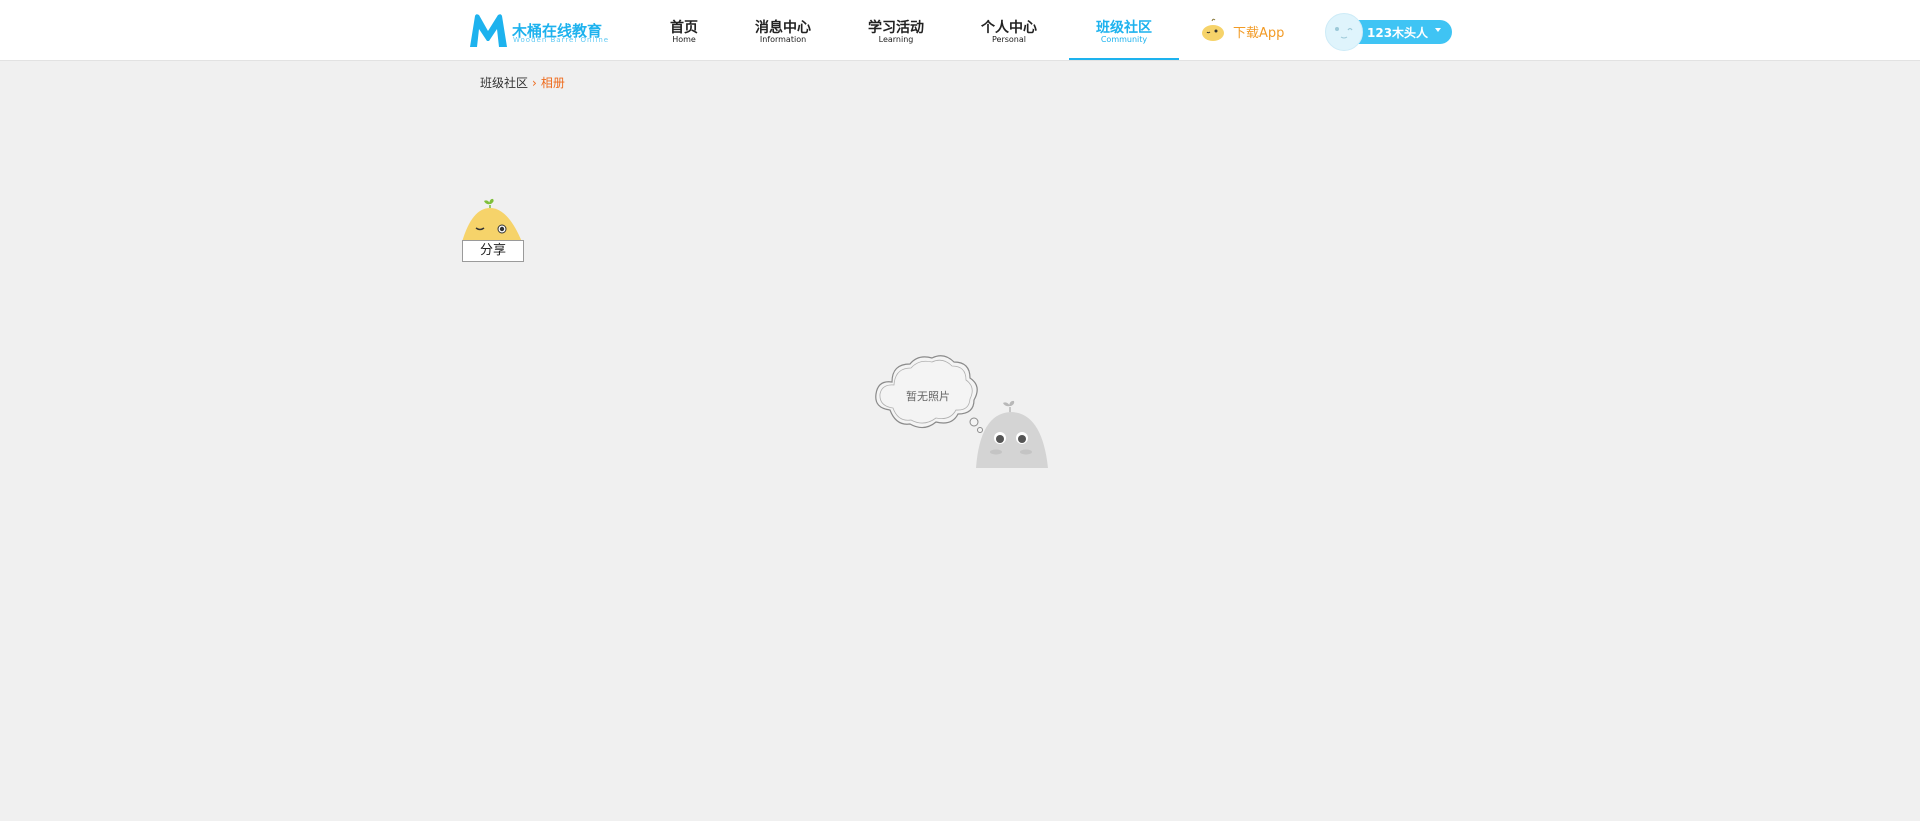 This screenshot has height=821, width=1920. What do you see at coordinates (783, 39) in the screenshot?
I see `nav-information-sublabel: Information` at bounding box center [783, 39].